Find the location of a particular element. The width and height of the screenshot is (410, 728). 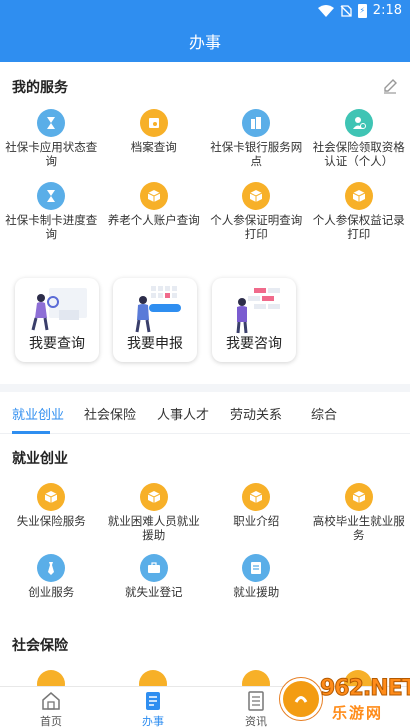

service-label: 个人参保证明查询打印 is located at coordinates (256, 227).